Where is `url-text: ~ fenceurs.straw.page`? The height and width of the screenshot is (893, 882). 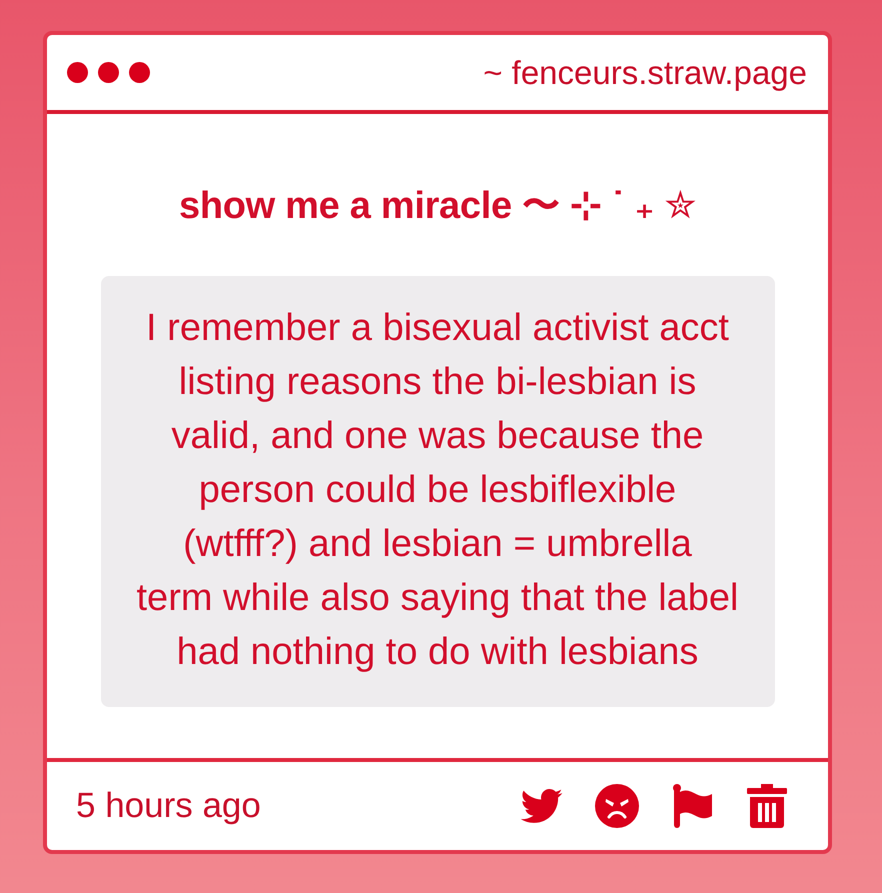 url-text: ~ fenceurs.straw.page is located at coordinates (645, 73).